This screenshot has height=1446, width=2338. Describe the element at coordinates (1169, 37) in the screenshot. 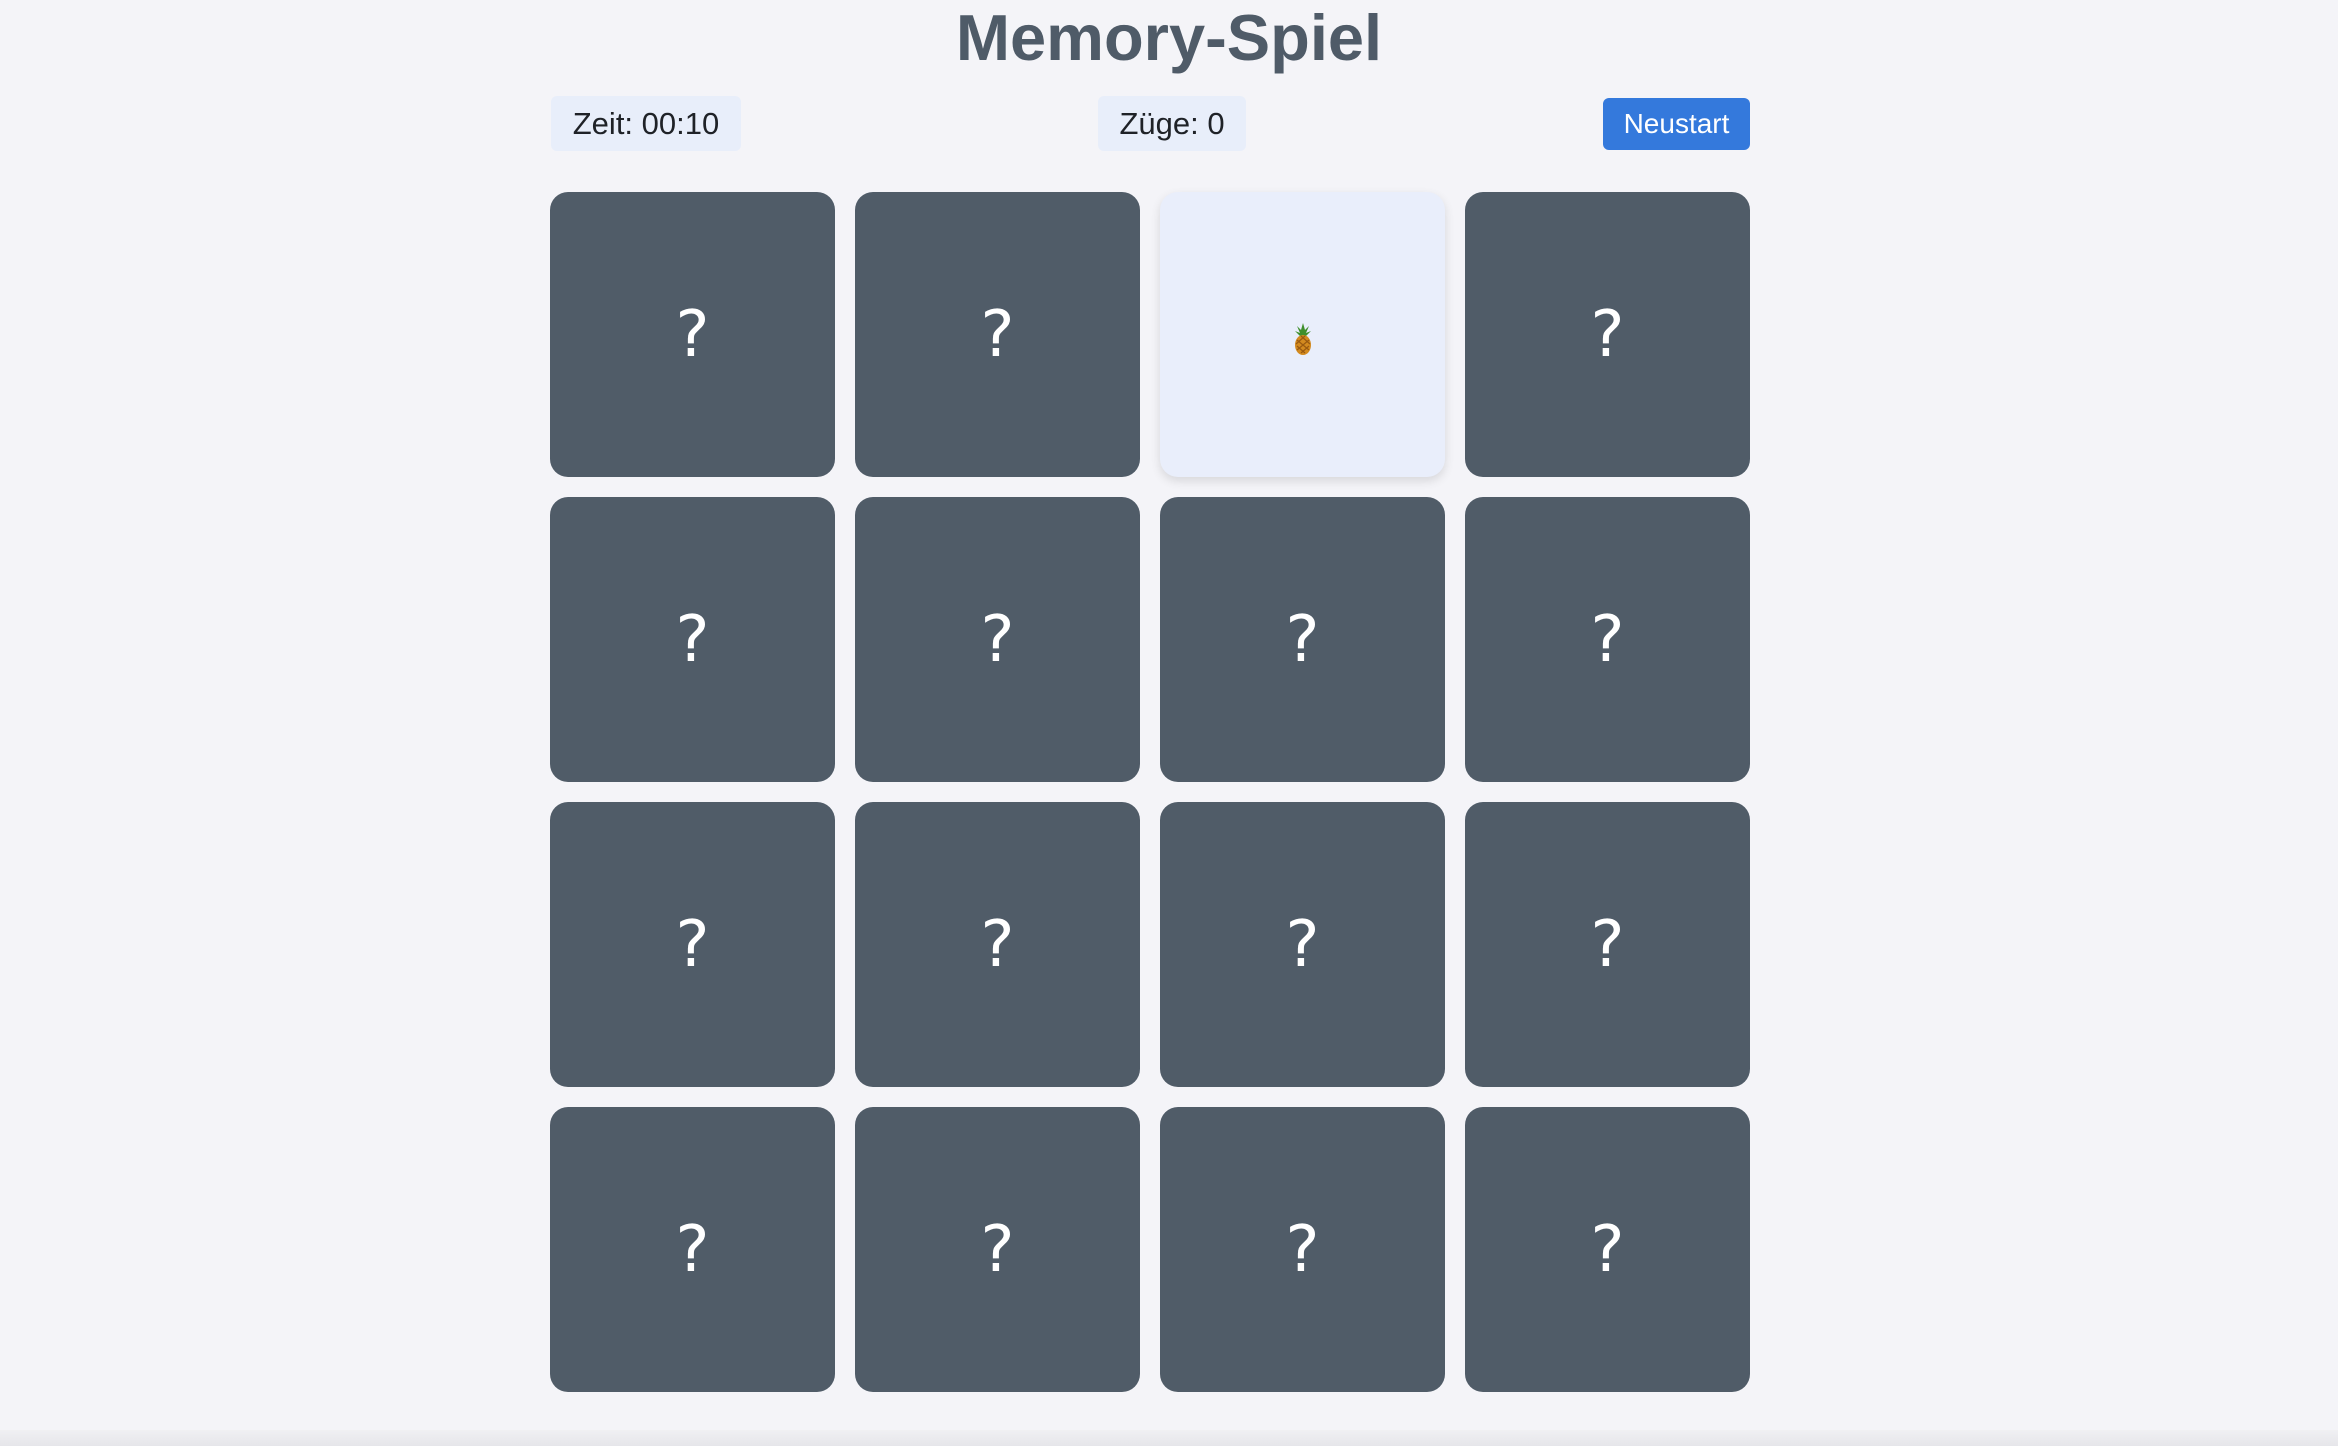

I see `page-title: Memory-Spiel` at that location.